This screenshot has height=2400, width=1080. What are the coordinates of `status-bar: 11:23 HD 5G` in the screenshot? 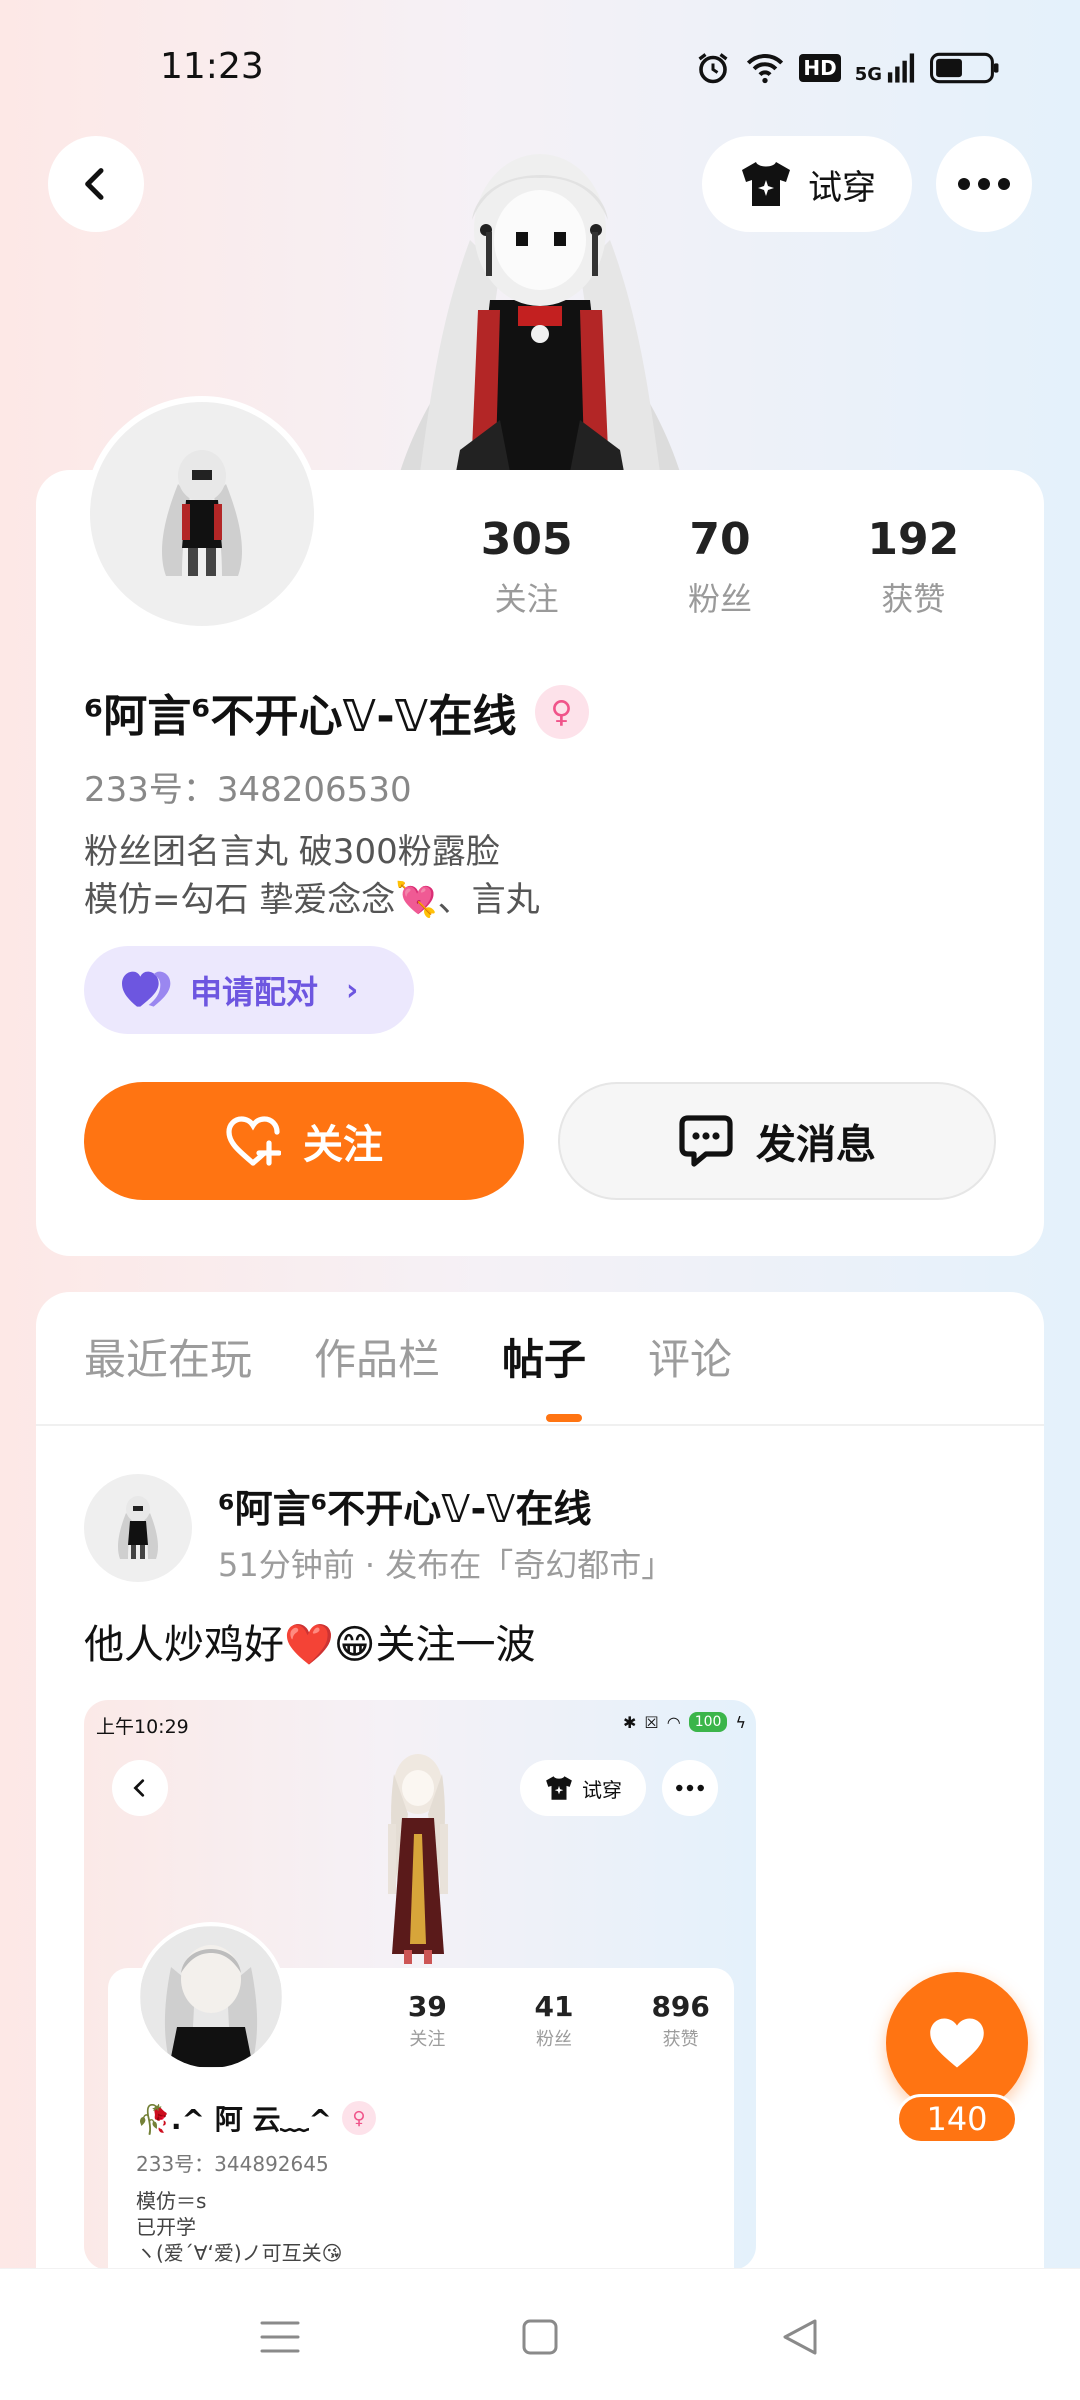 It's located at (540, 70).